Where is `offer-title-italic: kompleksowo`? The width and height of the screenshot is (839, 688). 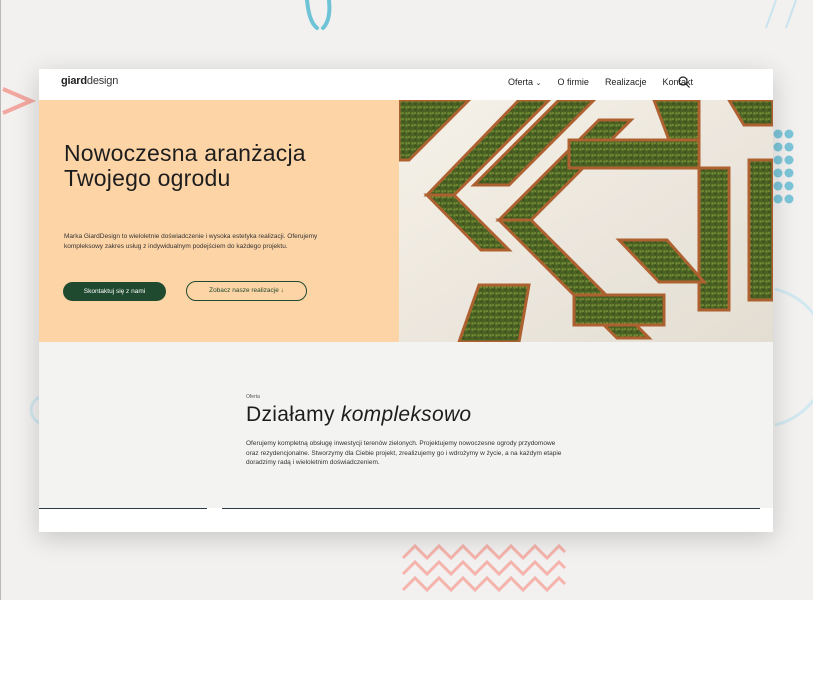 offer-title-italic: kompleksowo is located at coordinates (406, 414).